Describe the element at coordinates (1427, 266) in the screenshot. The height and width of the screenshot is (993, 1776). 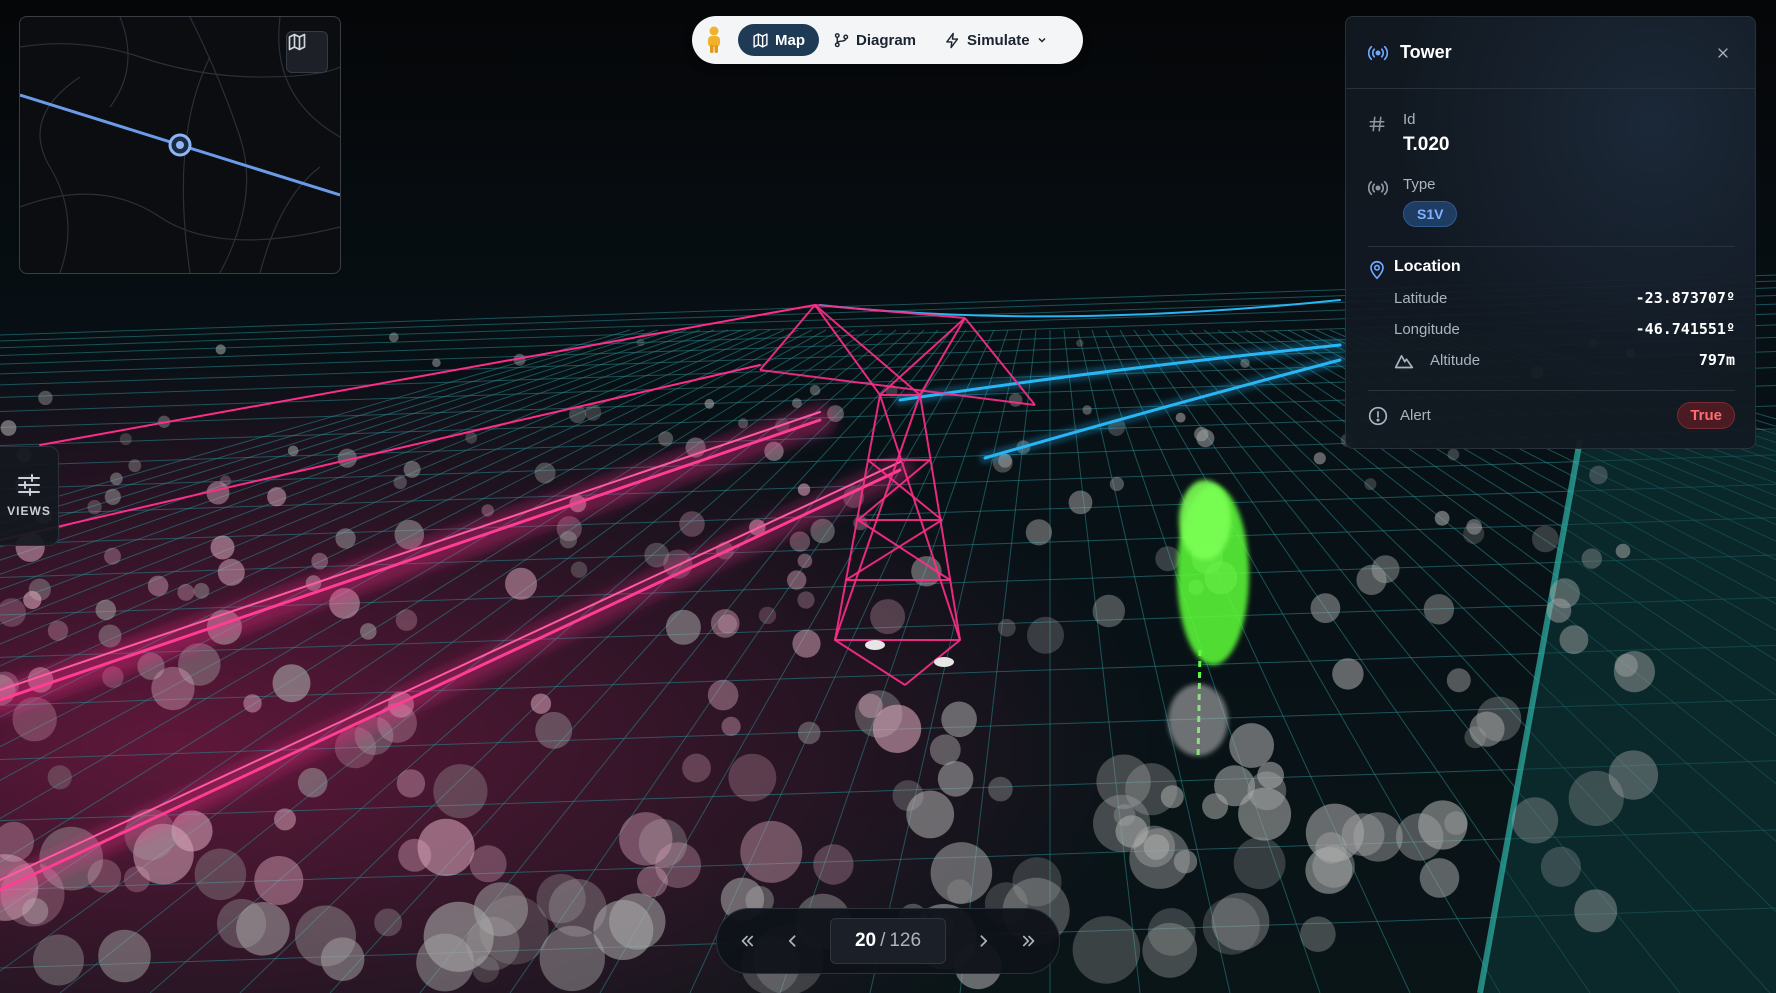
I see `location-label: Location` at that location.